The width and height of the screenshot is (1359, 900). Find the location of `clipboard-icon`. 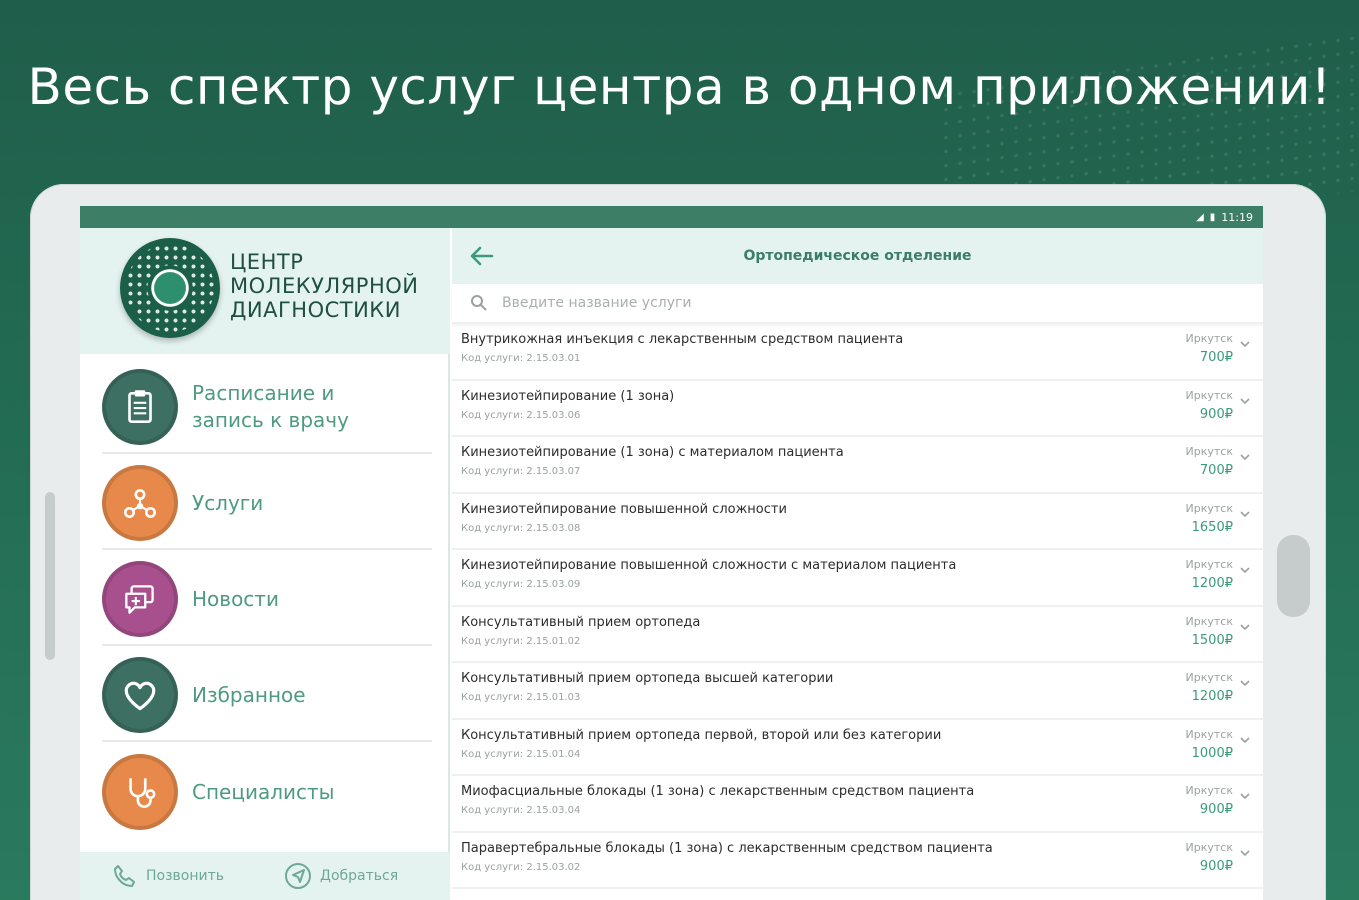

clipboard-icon is located at coordinates (140, 407).